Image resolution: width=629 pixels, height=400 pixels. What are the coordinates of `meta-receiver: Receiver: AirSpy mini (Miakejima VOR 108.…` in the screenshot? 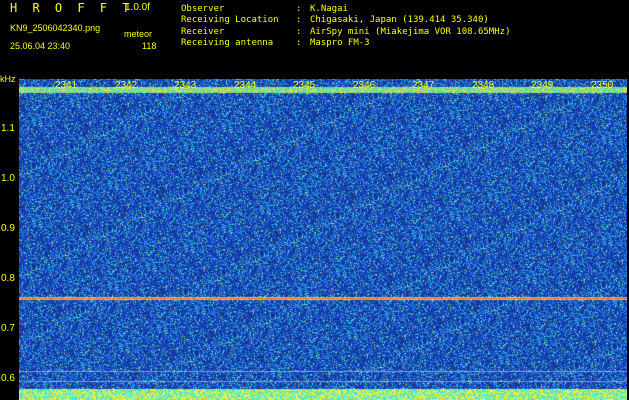 It's located at (345, 32).